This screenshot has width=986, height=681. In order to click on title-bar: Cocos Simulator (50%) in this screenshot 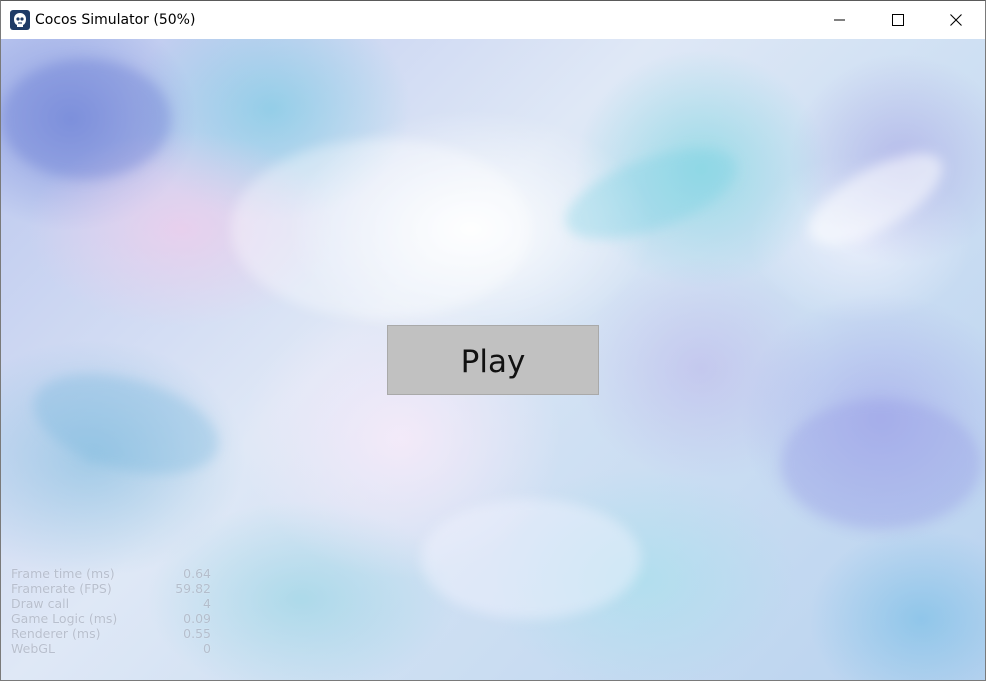, I will do `click(493, 20)`.